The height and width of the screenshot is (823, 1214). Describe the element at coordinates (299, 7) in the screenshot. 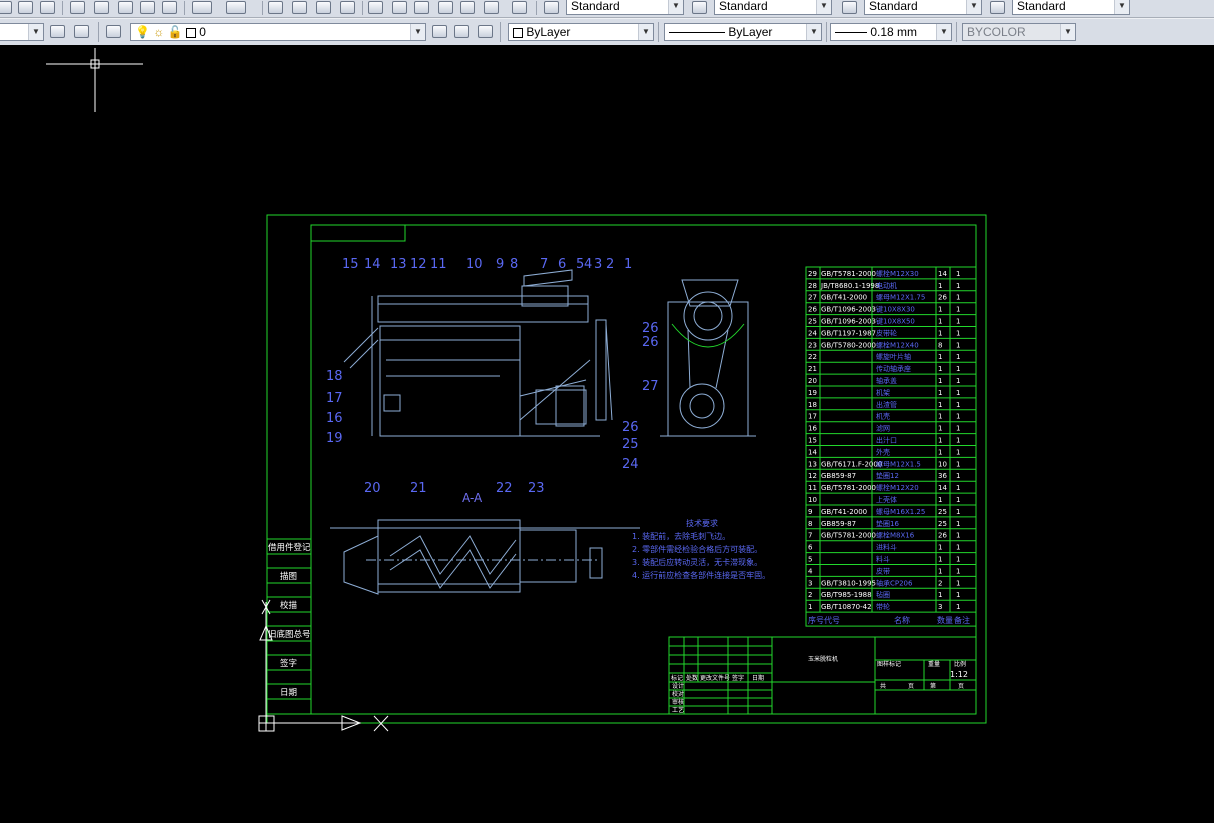

I see `zoom-realtime-icon` at that location.